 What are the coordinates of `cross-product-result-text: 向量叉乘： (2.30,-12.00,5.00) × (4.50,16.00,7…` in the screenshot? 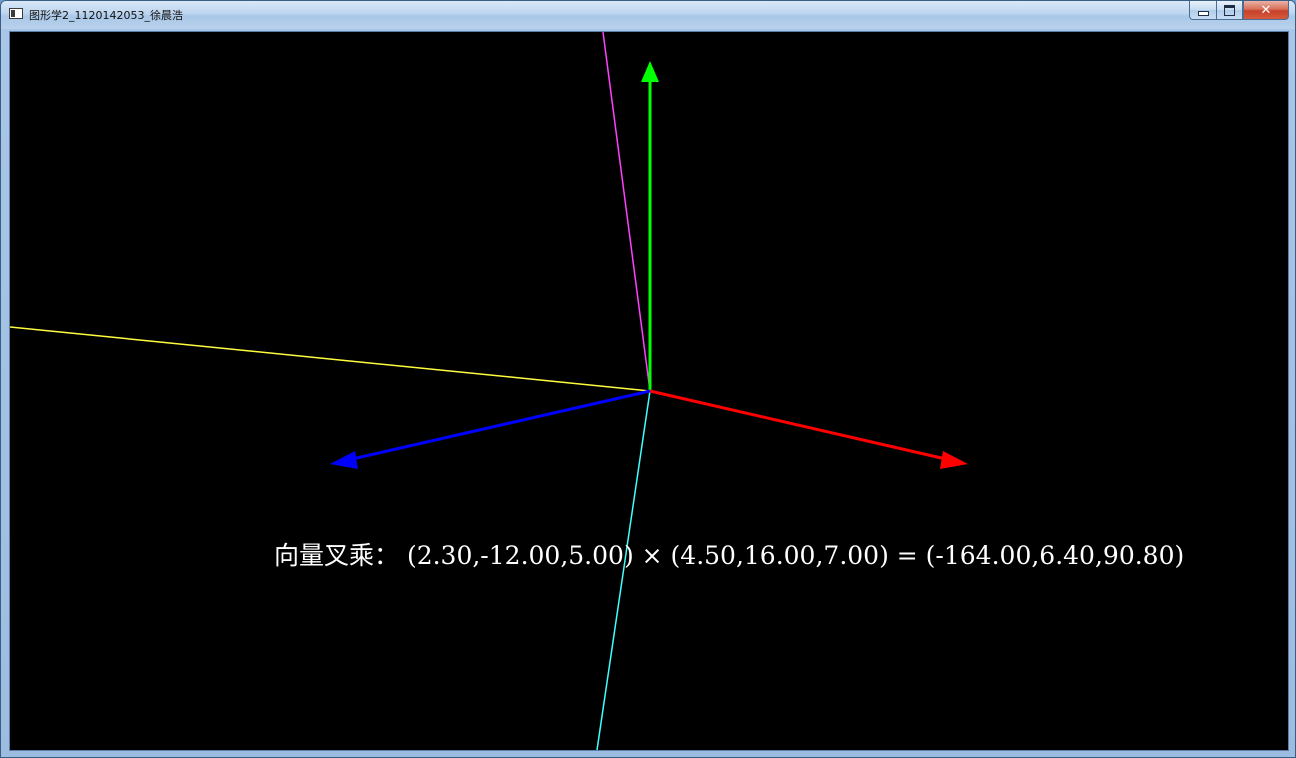 It's located at (729, 555).